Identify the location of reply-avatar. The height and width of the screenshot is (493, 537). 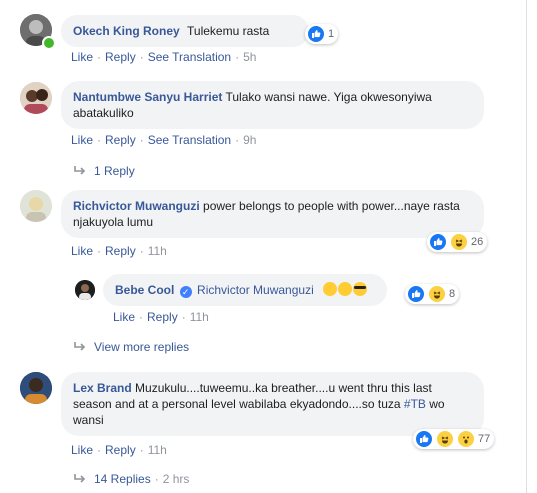
(85, 290).